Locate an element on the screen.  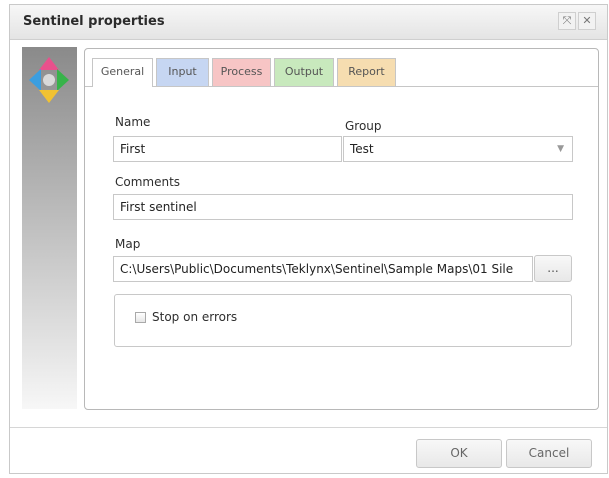
tab-input: Input is located at coordinates (182, 72).